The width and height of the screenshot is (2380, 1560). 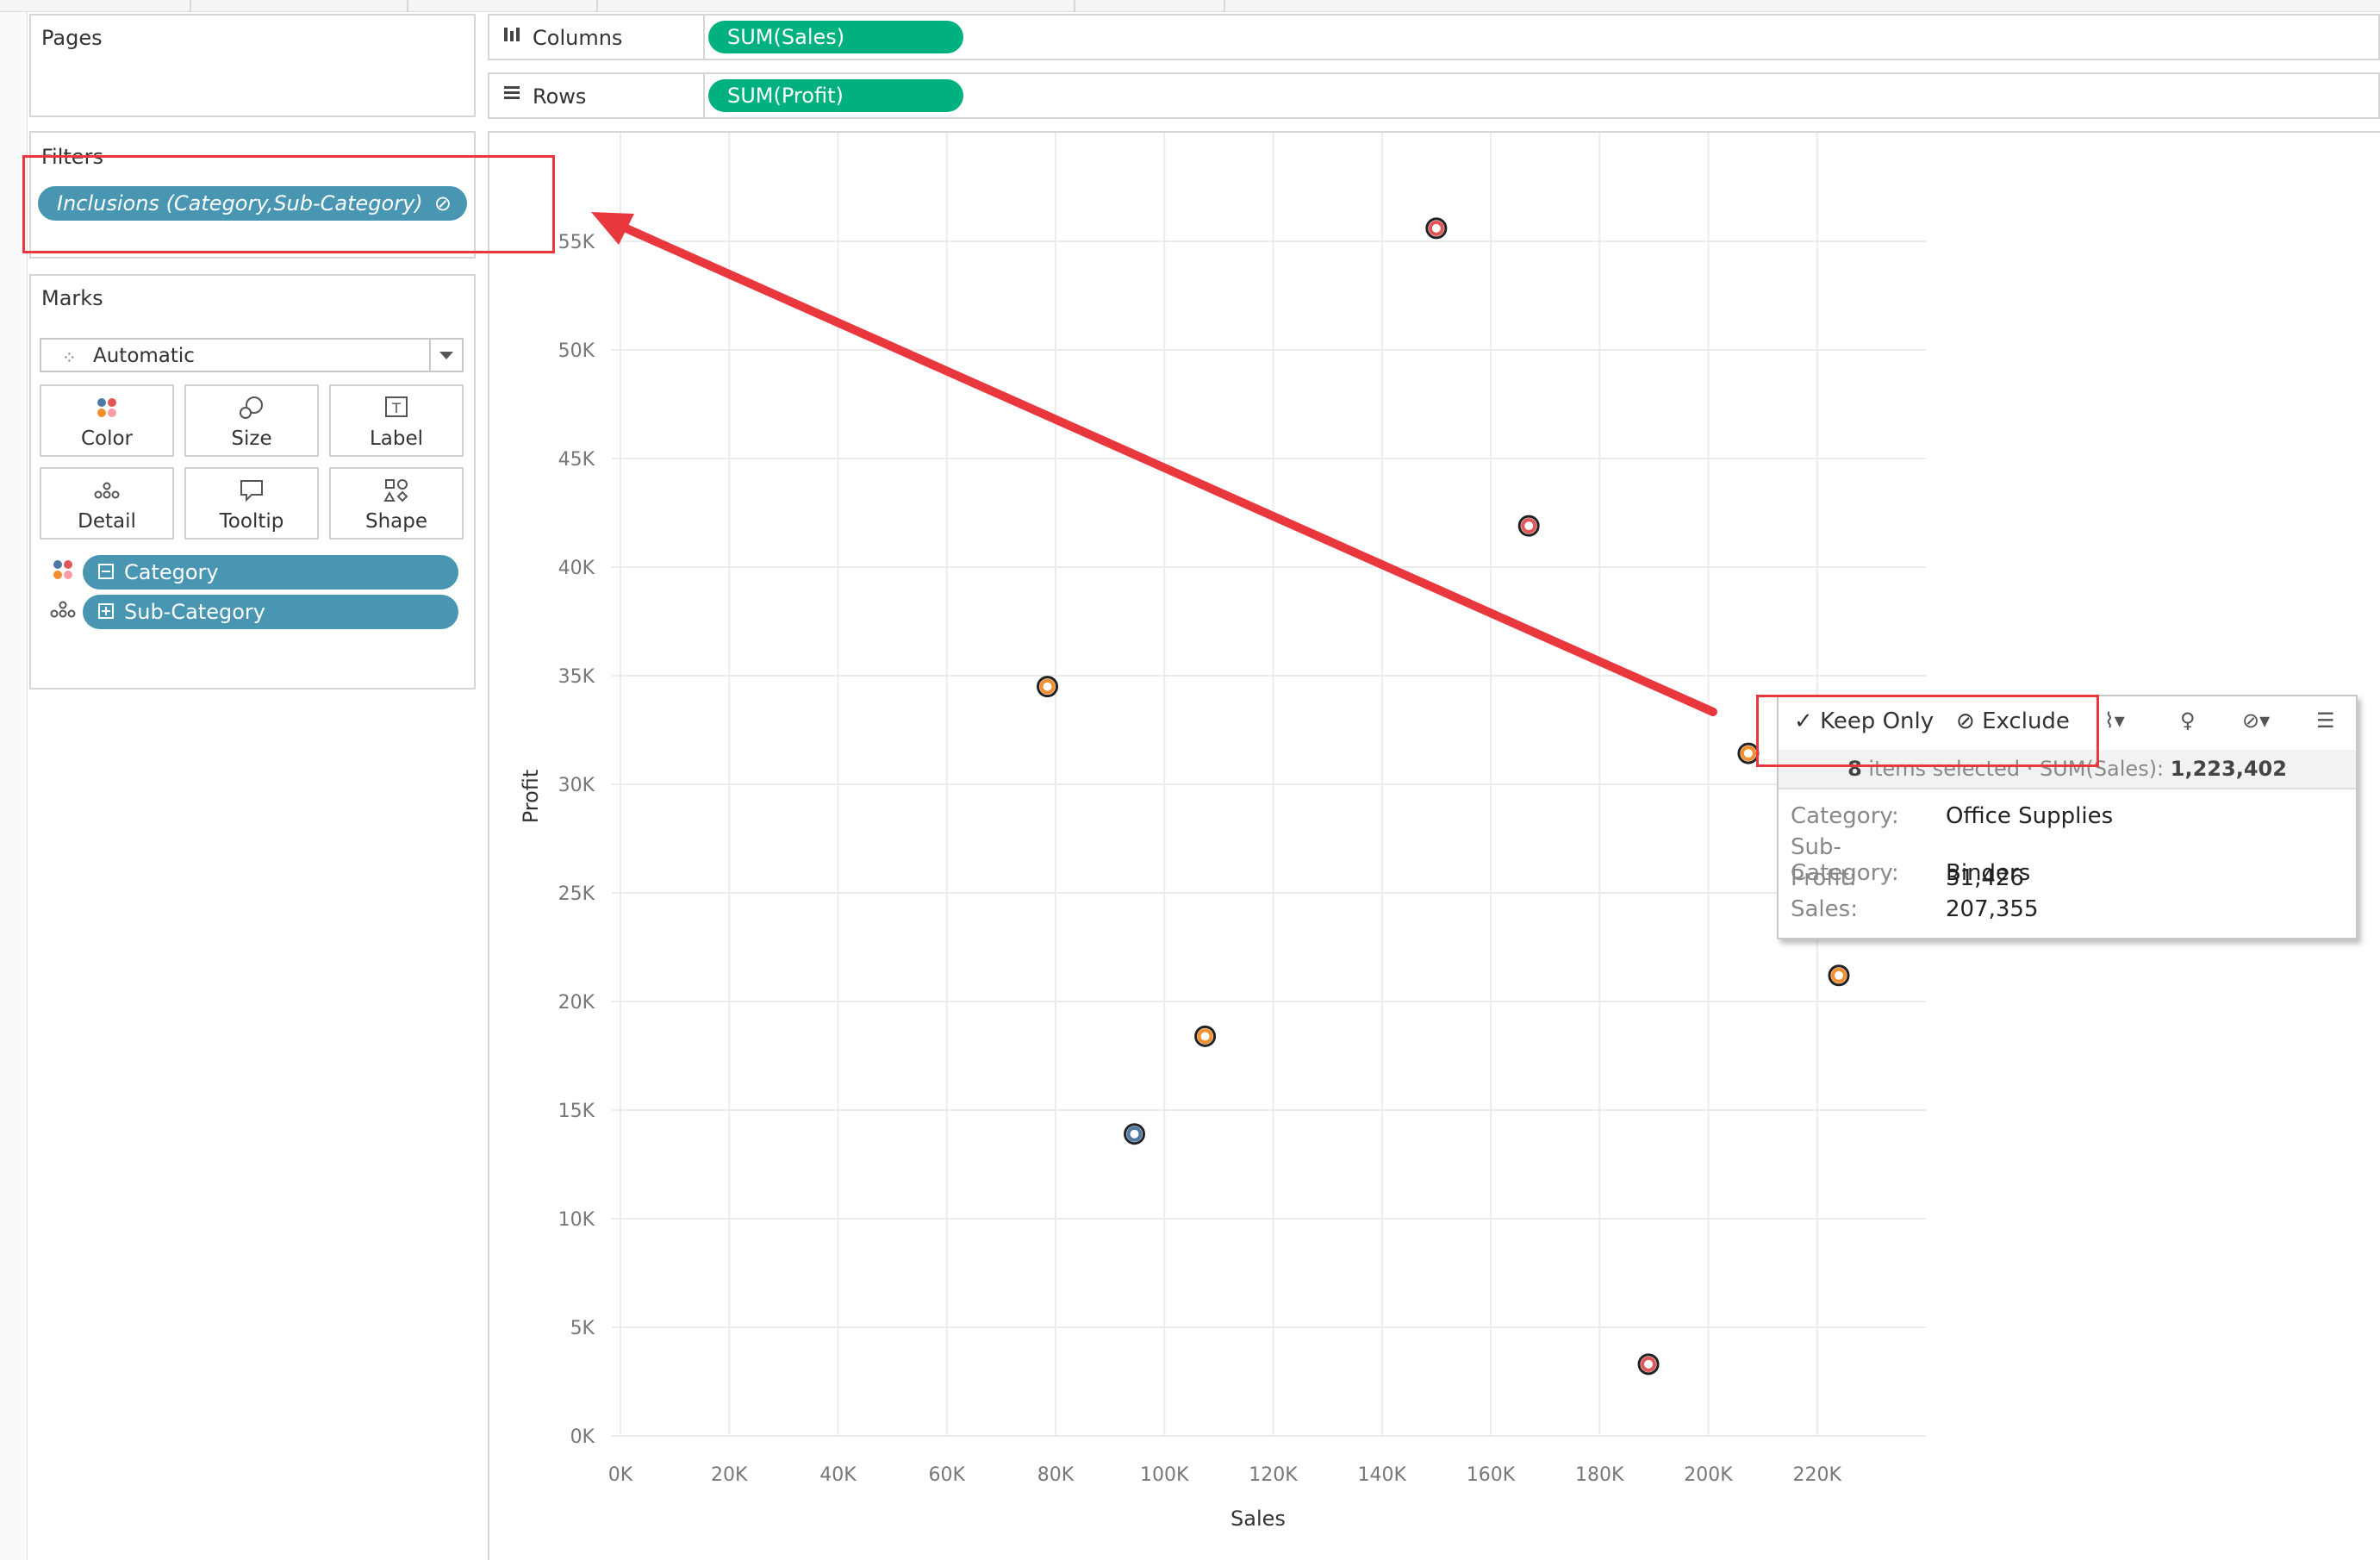 I want to click on y-tick-label: 50K, so click(x=577, y=351).